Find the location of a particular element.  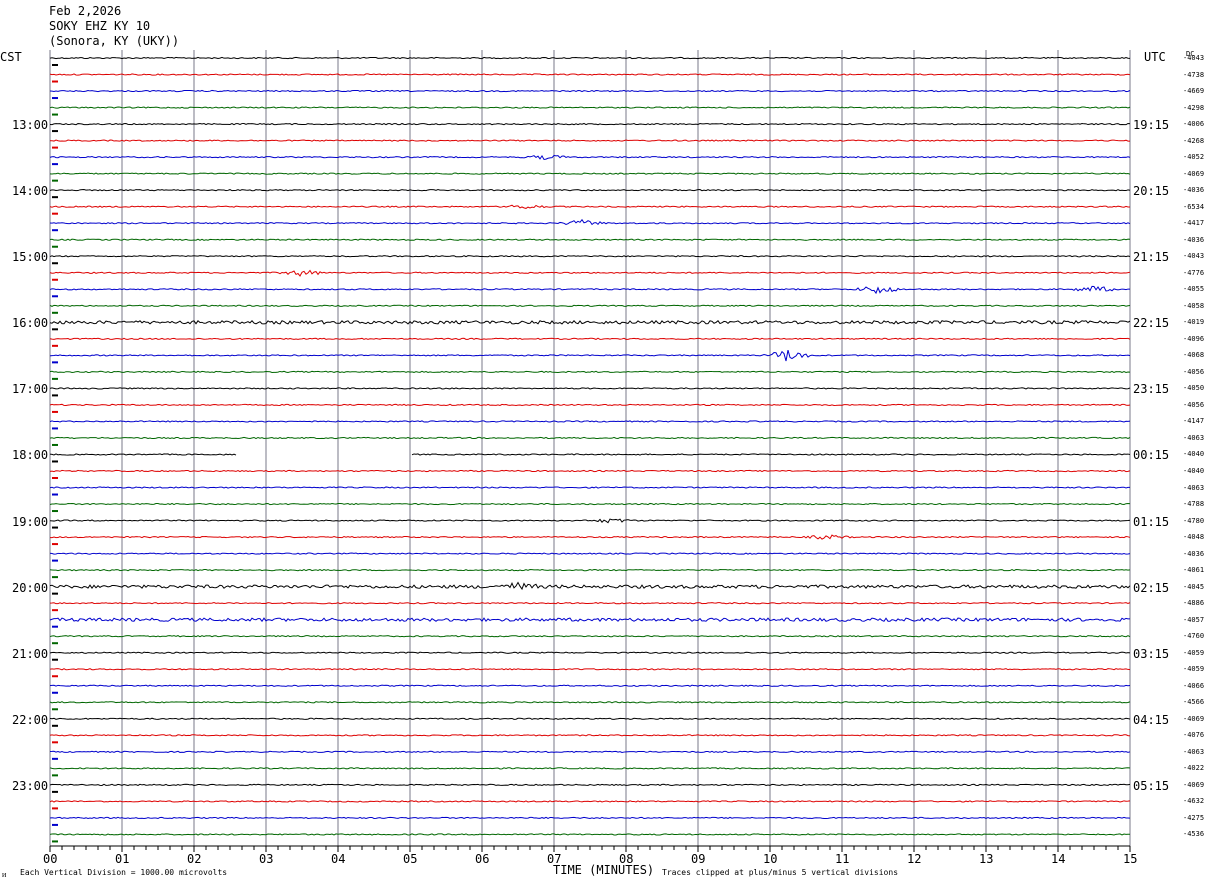

corner-mark: ᴎ is located at coordinates (4, 874).